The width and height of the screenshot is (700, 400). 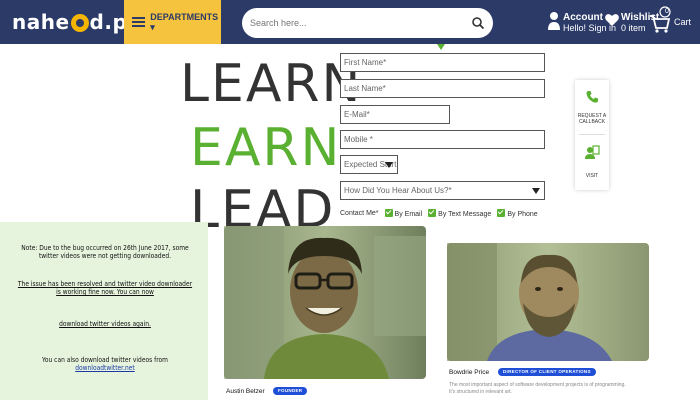 I want to click on austin-betzer-photo, so click(x=325, y=302).